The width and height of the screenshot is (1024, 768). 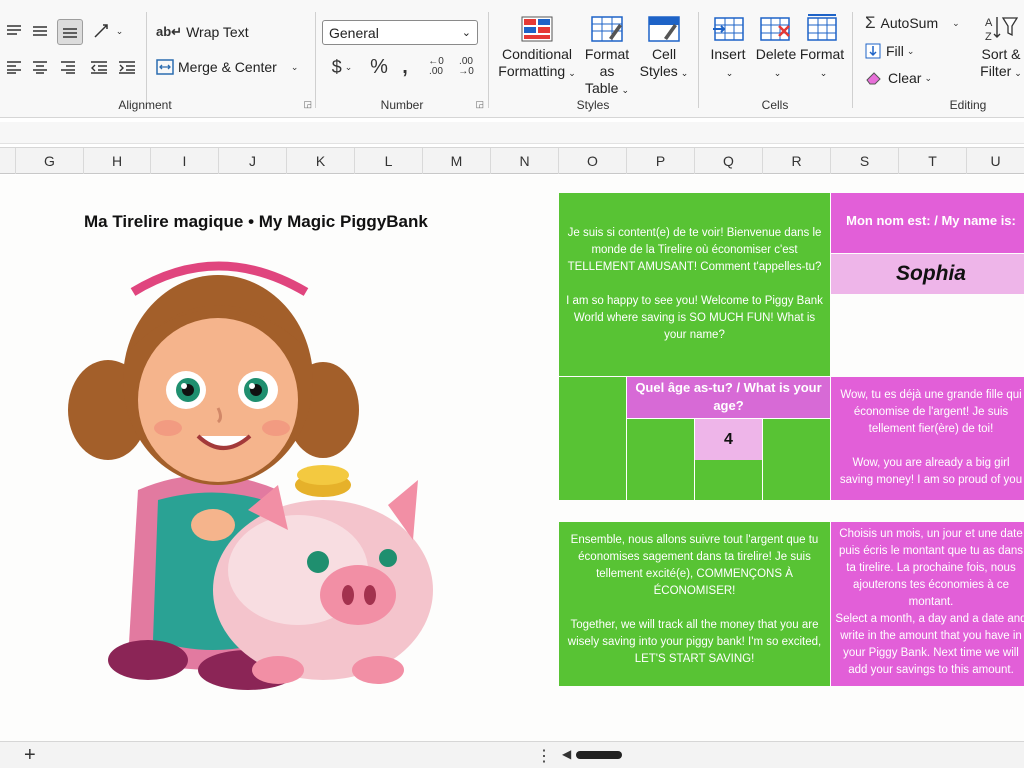 I want to click on column-header-q: Q, so click(x=729, y=161).